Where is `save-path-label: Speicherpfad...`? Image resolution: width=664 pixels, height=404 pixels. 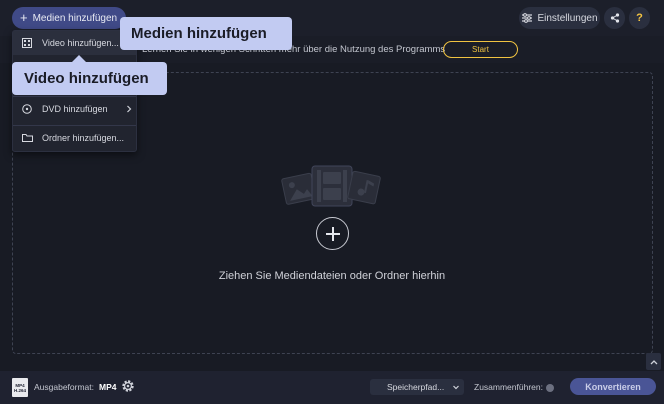 save-path-label: Speicherpfad... is located at coordinates (416, 387).